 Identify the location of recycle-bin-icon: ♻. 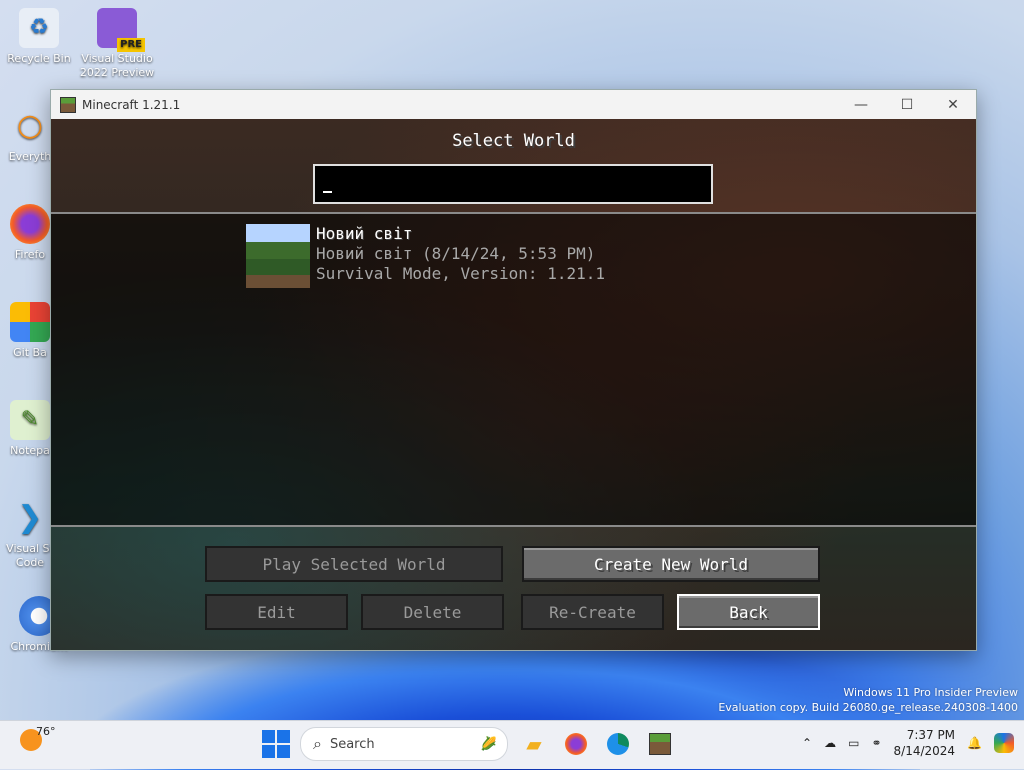
(39, 28).